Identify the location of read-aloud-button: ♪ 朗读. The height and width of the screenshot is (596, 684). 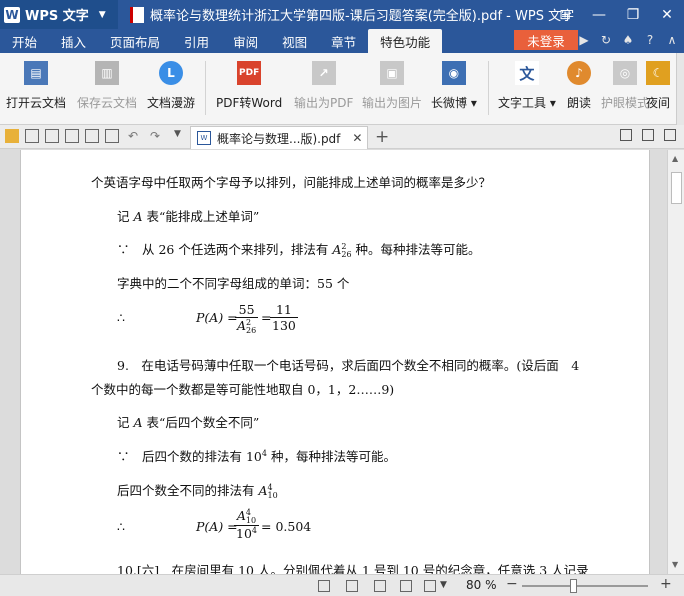
(579, 88).